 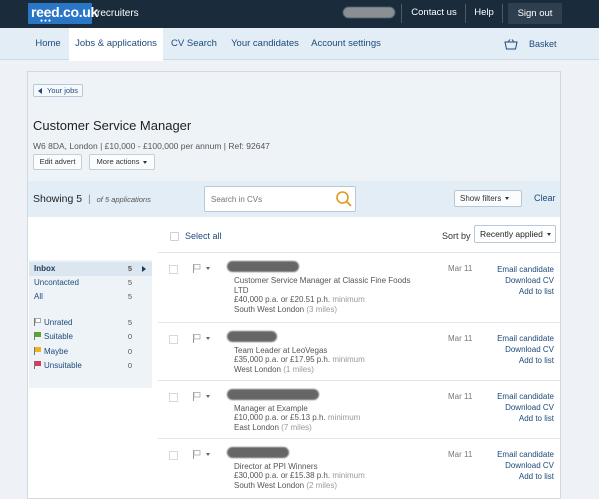 I want to click on your-jobs-label: Your jobs, so click(x=62, y=90).